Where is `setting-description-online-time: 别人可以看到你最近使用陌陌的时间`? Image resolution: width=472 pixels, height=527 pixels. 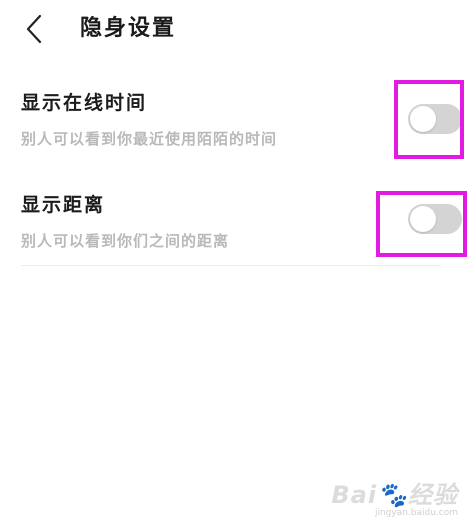 setting-description-online-time: 别人可以看到你最近使用陌陌的时间 is located at coordinates (149, 139).